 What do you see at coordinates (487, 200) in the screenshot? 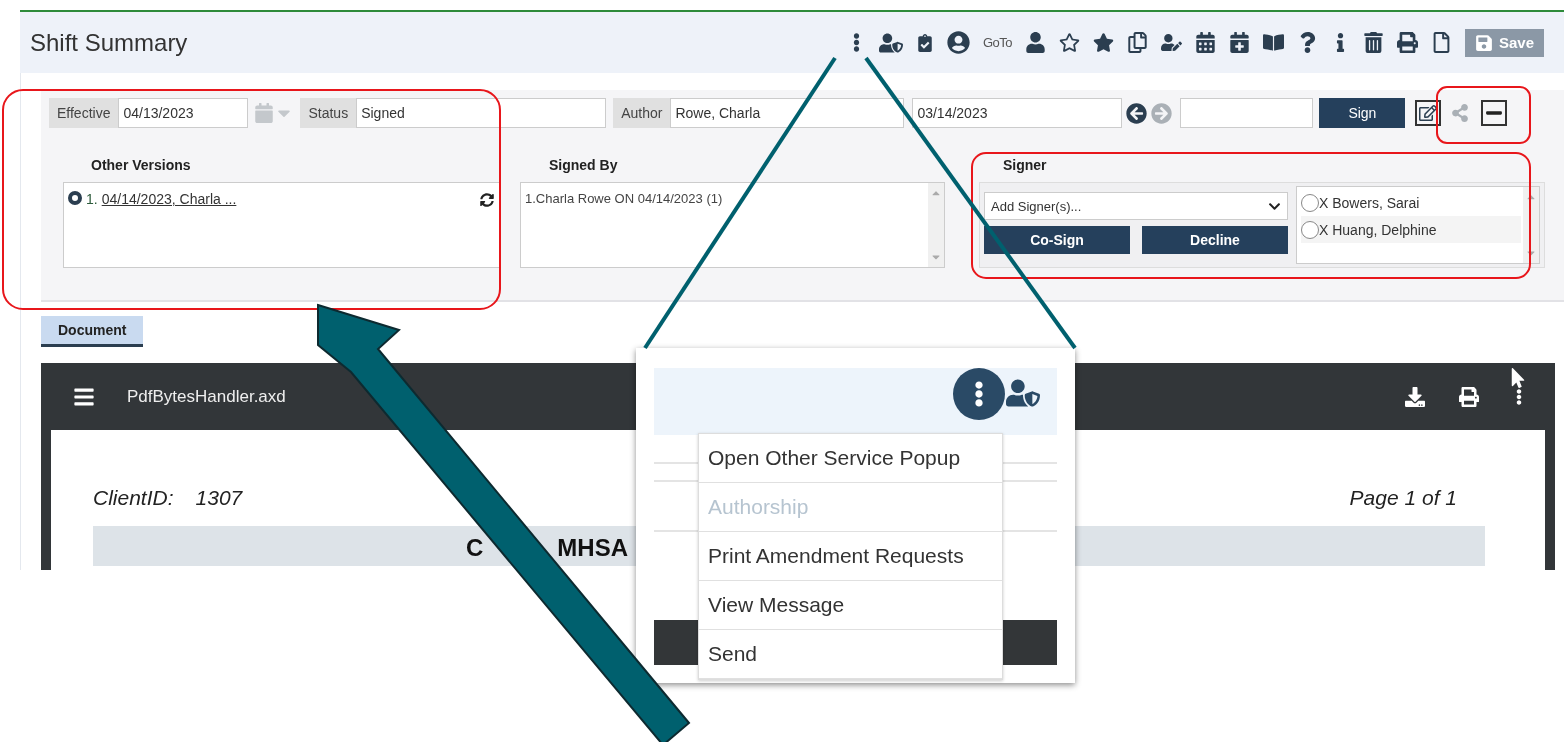
I see `refresh-icon` at bounding box center [487, 200].